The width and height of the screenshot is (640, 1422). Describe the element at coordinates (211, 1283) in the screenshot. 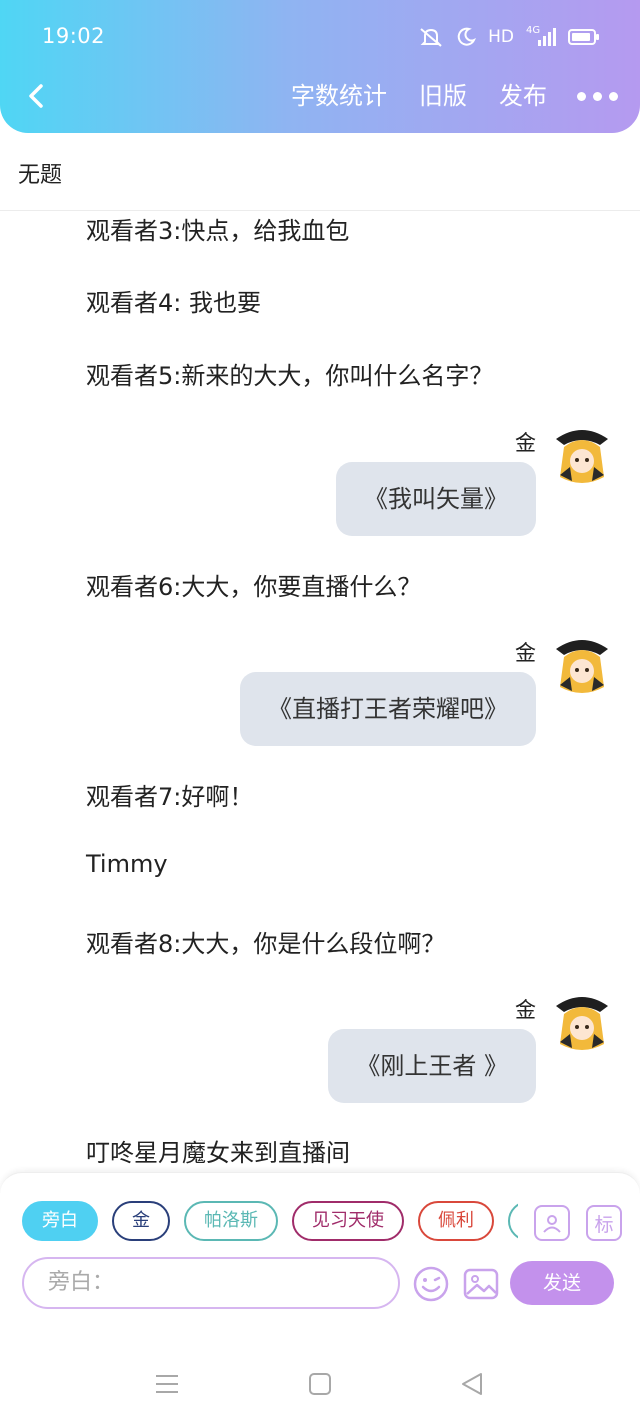

I see `message-input: 旁白：` at that location.